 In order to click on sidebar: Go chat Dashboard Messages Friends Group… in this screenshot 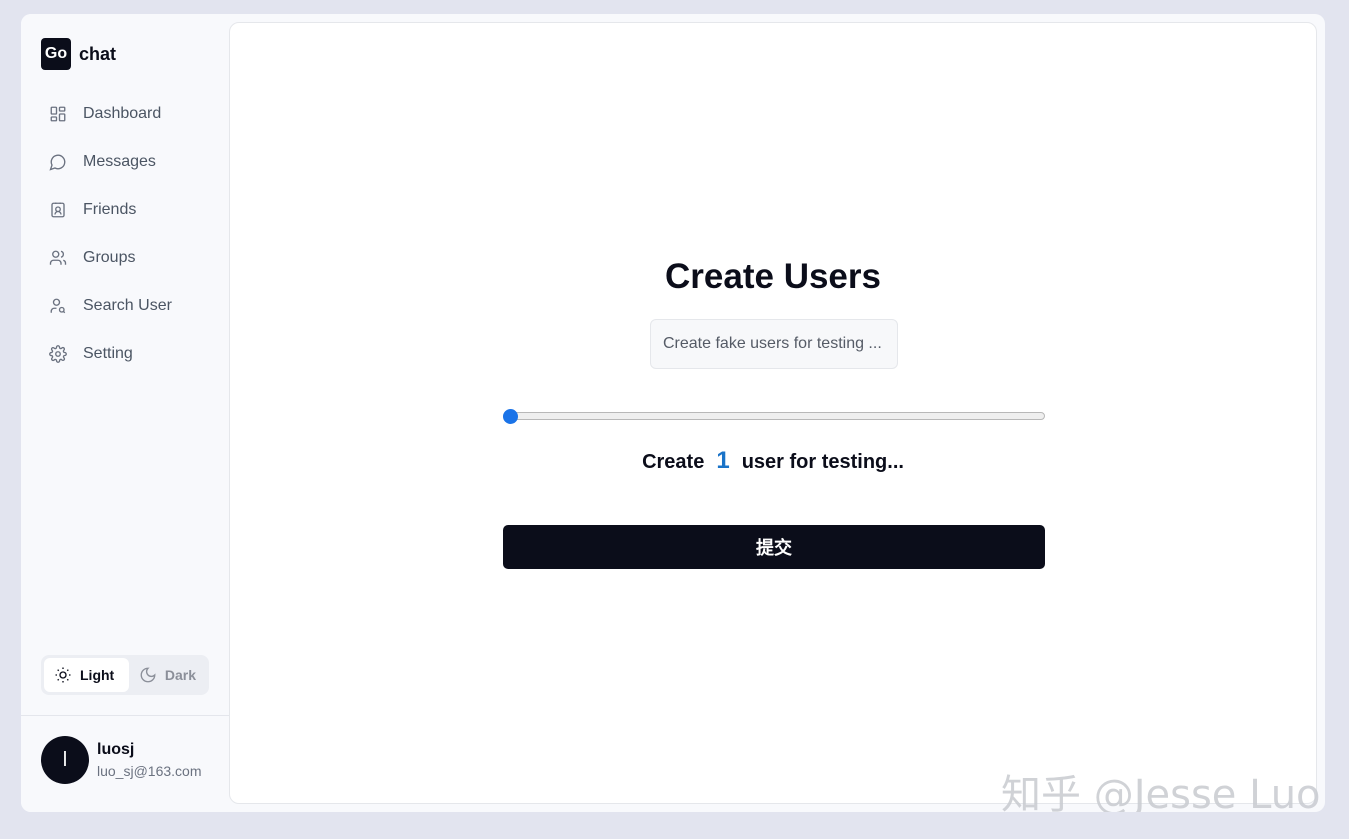, I will do `click(125, 413)`.